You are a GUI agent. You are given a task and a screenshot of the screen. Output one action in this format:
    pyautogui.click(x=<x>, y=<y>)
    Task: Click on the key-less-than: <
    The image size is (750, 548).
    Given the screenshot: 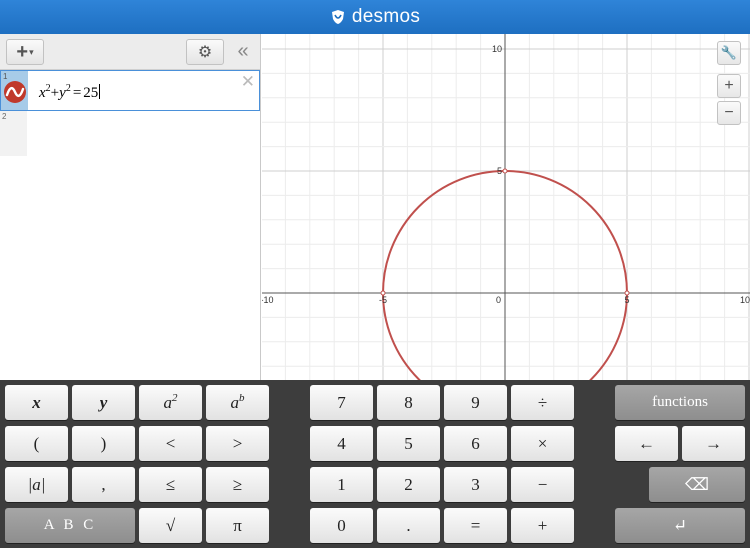 What is the action you would take?
    pyautogui.click(x=170, y=443)
    